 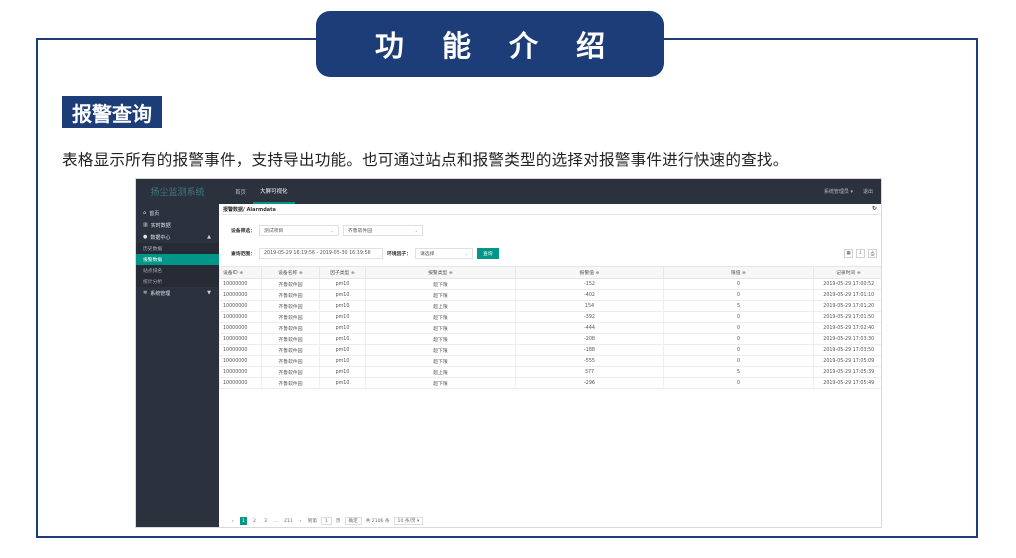 What do you see at coordinates (444, 253) in the screenshot?
I see `factor-select: 请选择 ⌄` at bounding box center [444, 253].